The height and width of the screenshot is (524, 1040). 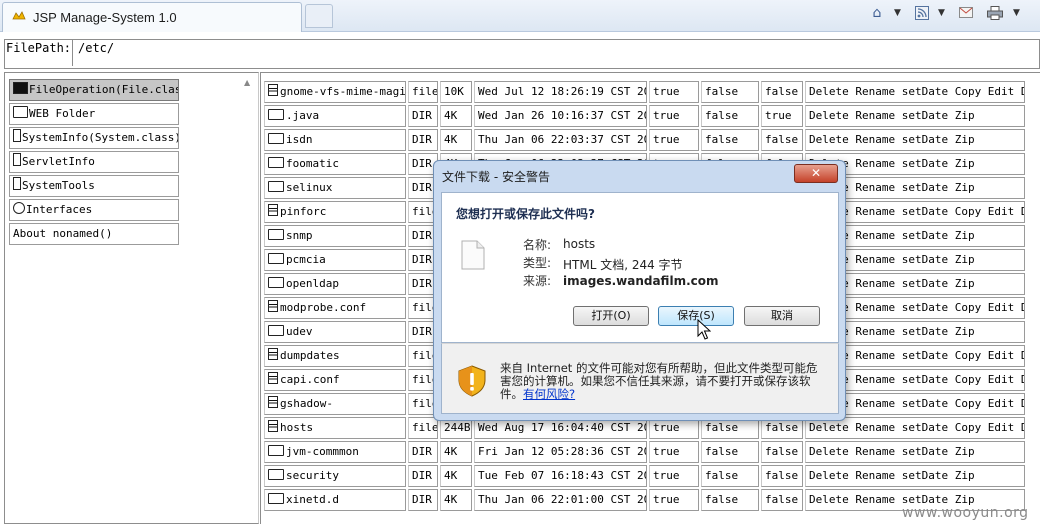 I want to click on risk-help-link: 有何风险?, so click(x=549, y=394).